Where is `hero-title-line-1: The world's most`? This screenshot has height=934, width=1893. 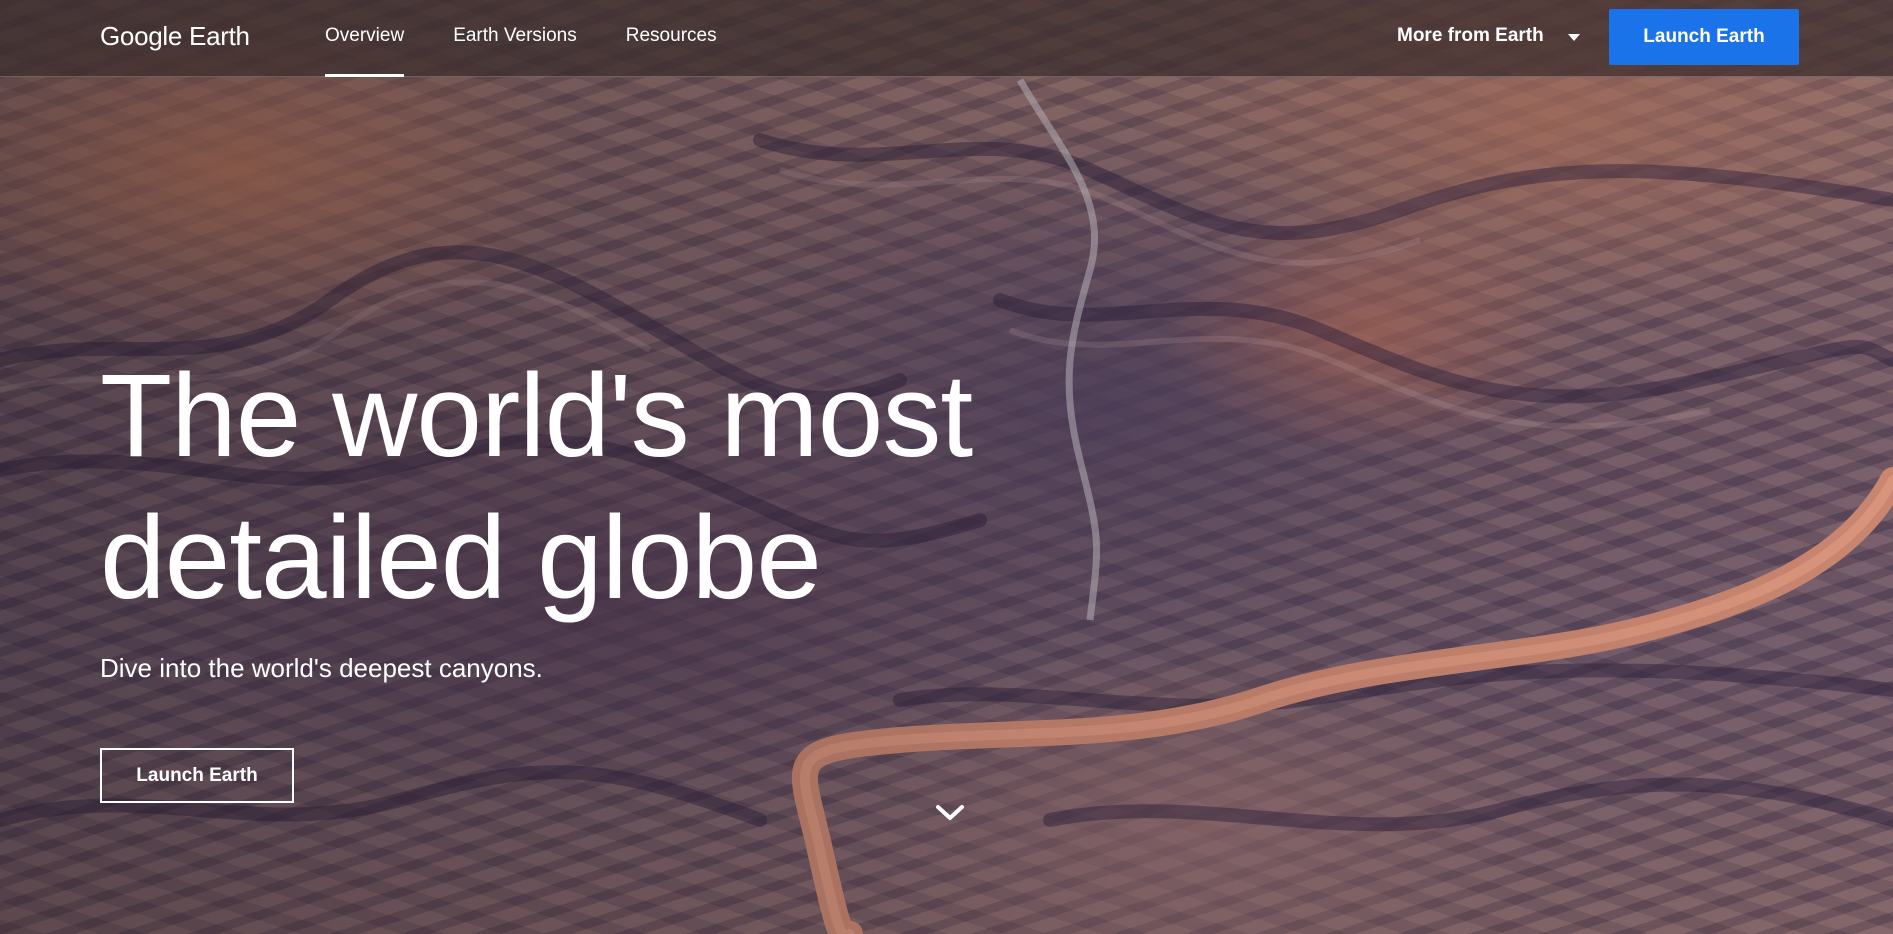
hero-title-line-1: The world's most is located at coordinates (536, 416).